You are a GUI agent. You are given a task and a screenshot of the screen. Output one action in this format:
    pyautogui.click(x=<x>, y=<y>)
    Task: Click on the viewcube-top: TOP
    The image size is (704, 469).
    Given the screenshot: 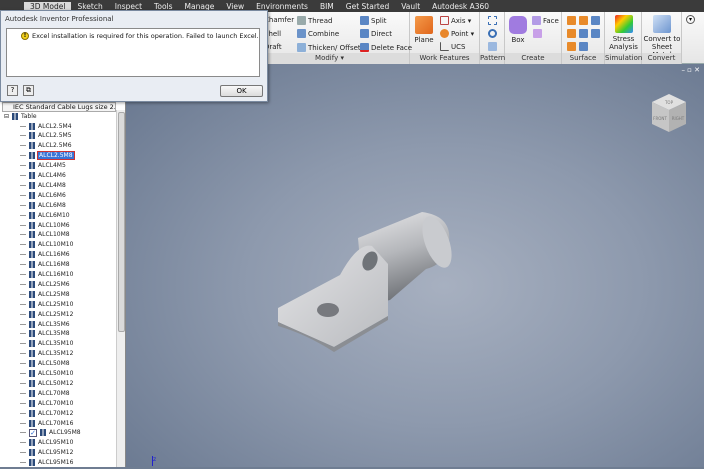 What is the action you would take?
    pyautogui.click(x=669, y=102)
    